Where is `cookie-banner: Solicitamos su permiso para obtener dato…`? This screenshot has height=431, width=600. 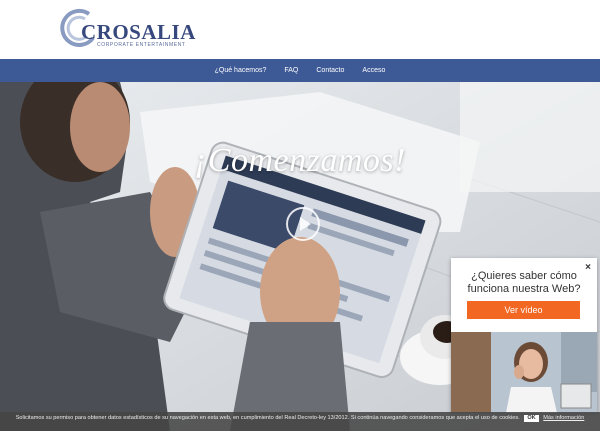 cookie-banner: Solicitamos su permiso para obtener dato… is located at coordinates (300, 421).